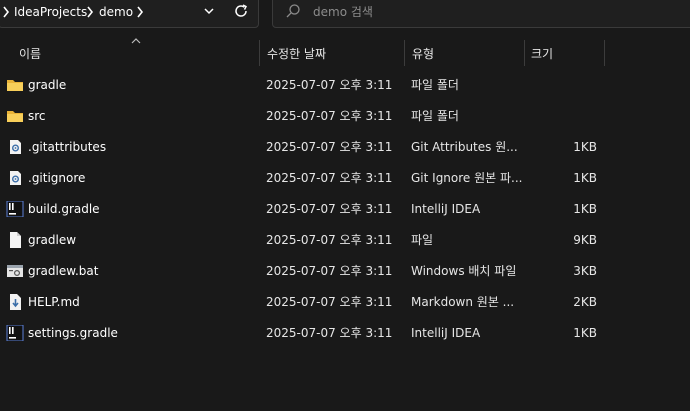 The width and height of the screenshot is (690, 411). I want to click on table-row: gradle 2025-07-07 오후 3:11 파일 폴더, so click(345, 85).